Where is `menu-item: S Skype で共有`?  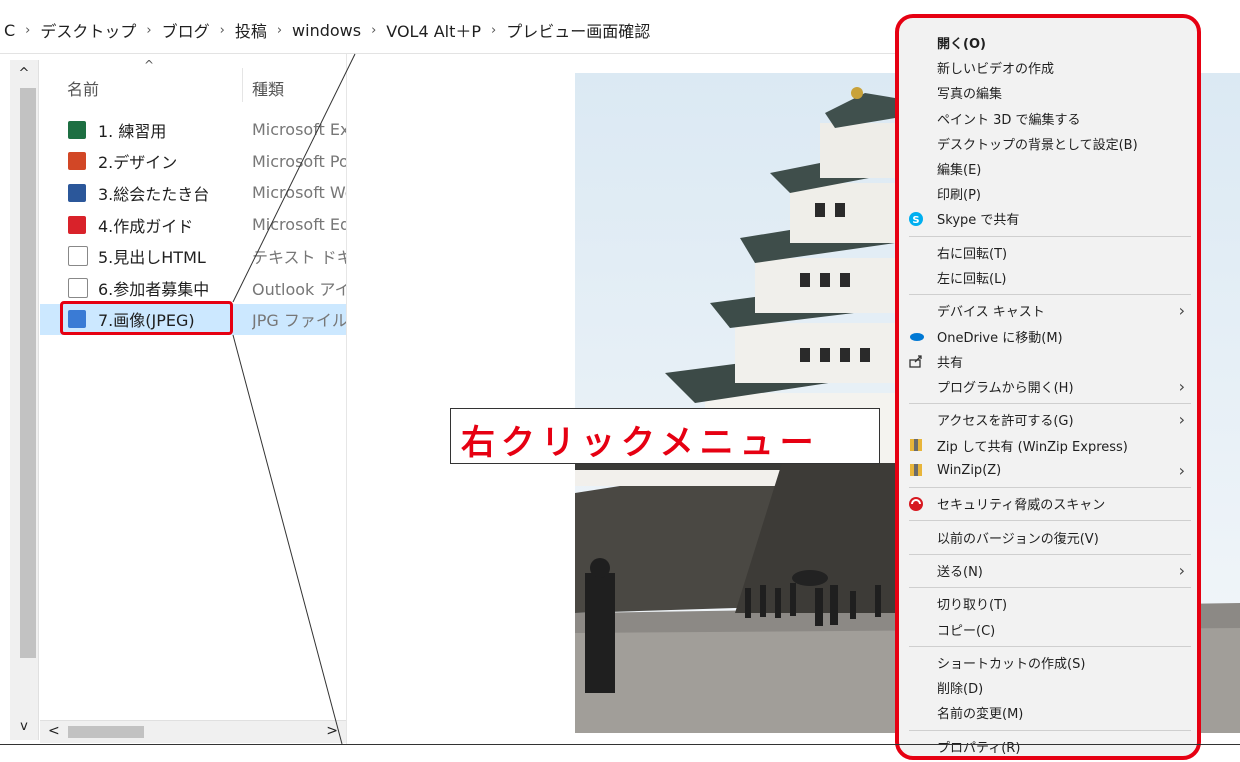 menu-item: S Skype で共有 is located at coordinates (1048, 218).